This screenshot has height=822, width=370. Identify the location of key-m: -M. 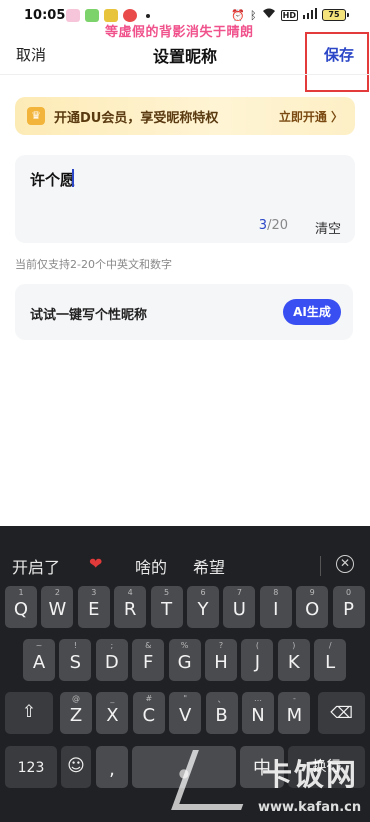
(294, 713).